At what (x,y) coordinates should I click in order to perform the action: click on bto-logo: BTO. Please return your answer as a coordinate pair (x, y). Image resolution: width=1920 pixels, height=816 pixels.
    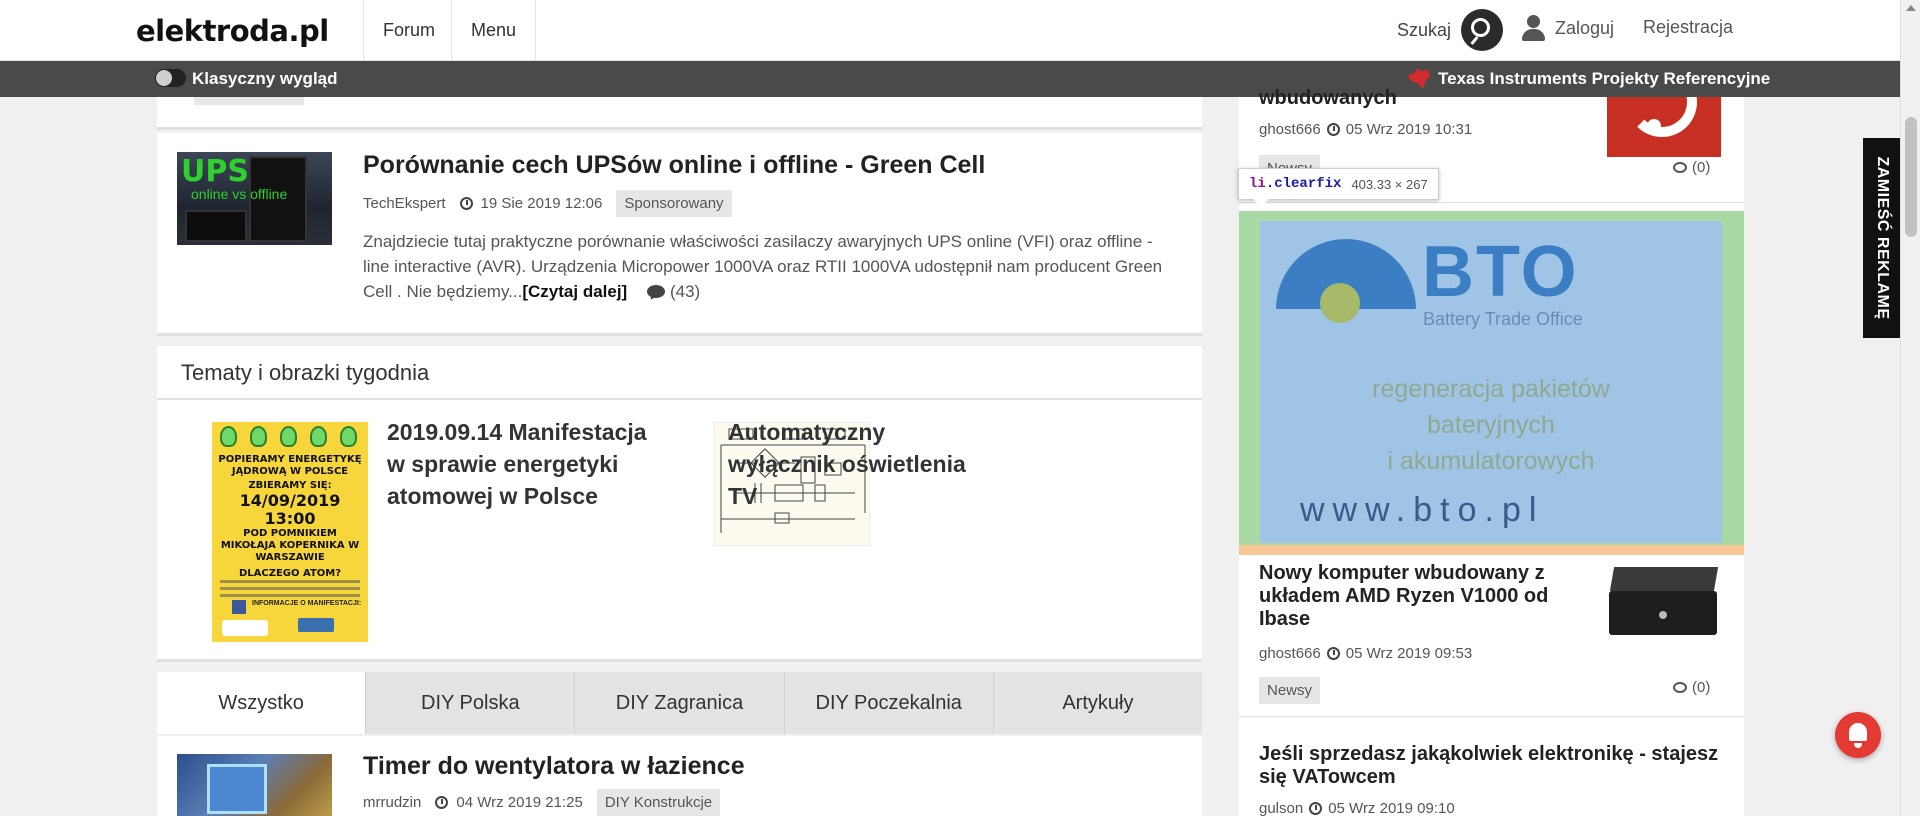
    Looking at the image, I should click on (1500, 272).